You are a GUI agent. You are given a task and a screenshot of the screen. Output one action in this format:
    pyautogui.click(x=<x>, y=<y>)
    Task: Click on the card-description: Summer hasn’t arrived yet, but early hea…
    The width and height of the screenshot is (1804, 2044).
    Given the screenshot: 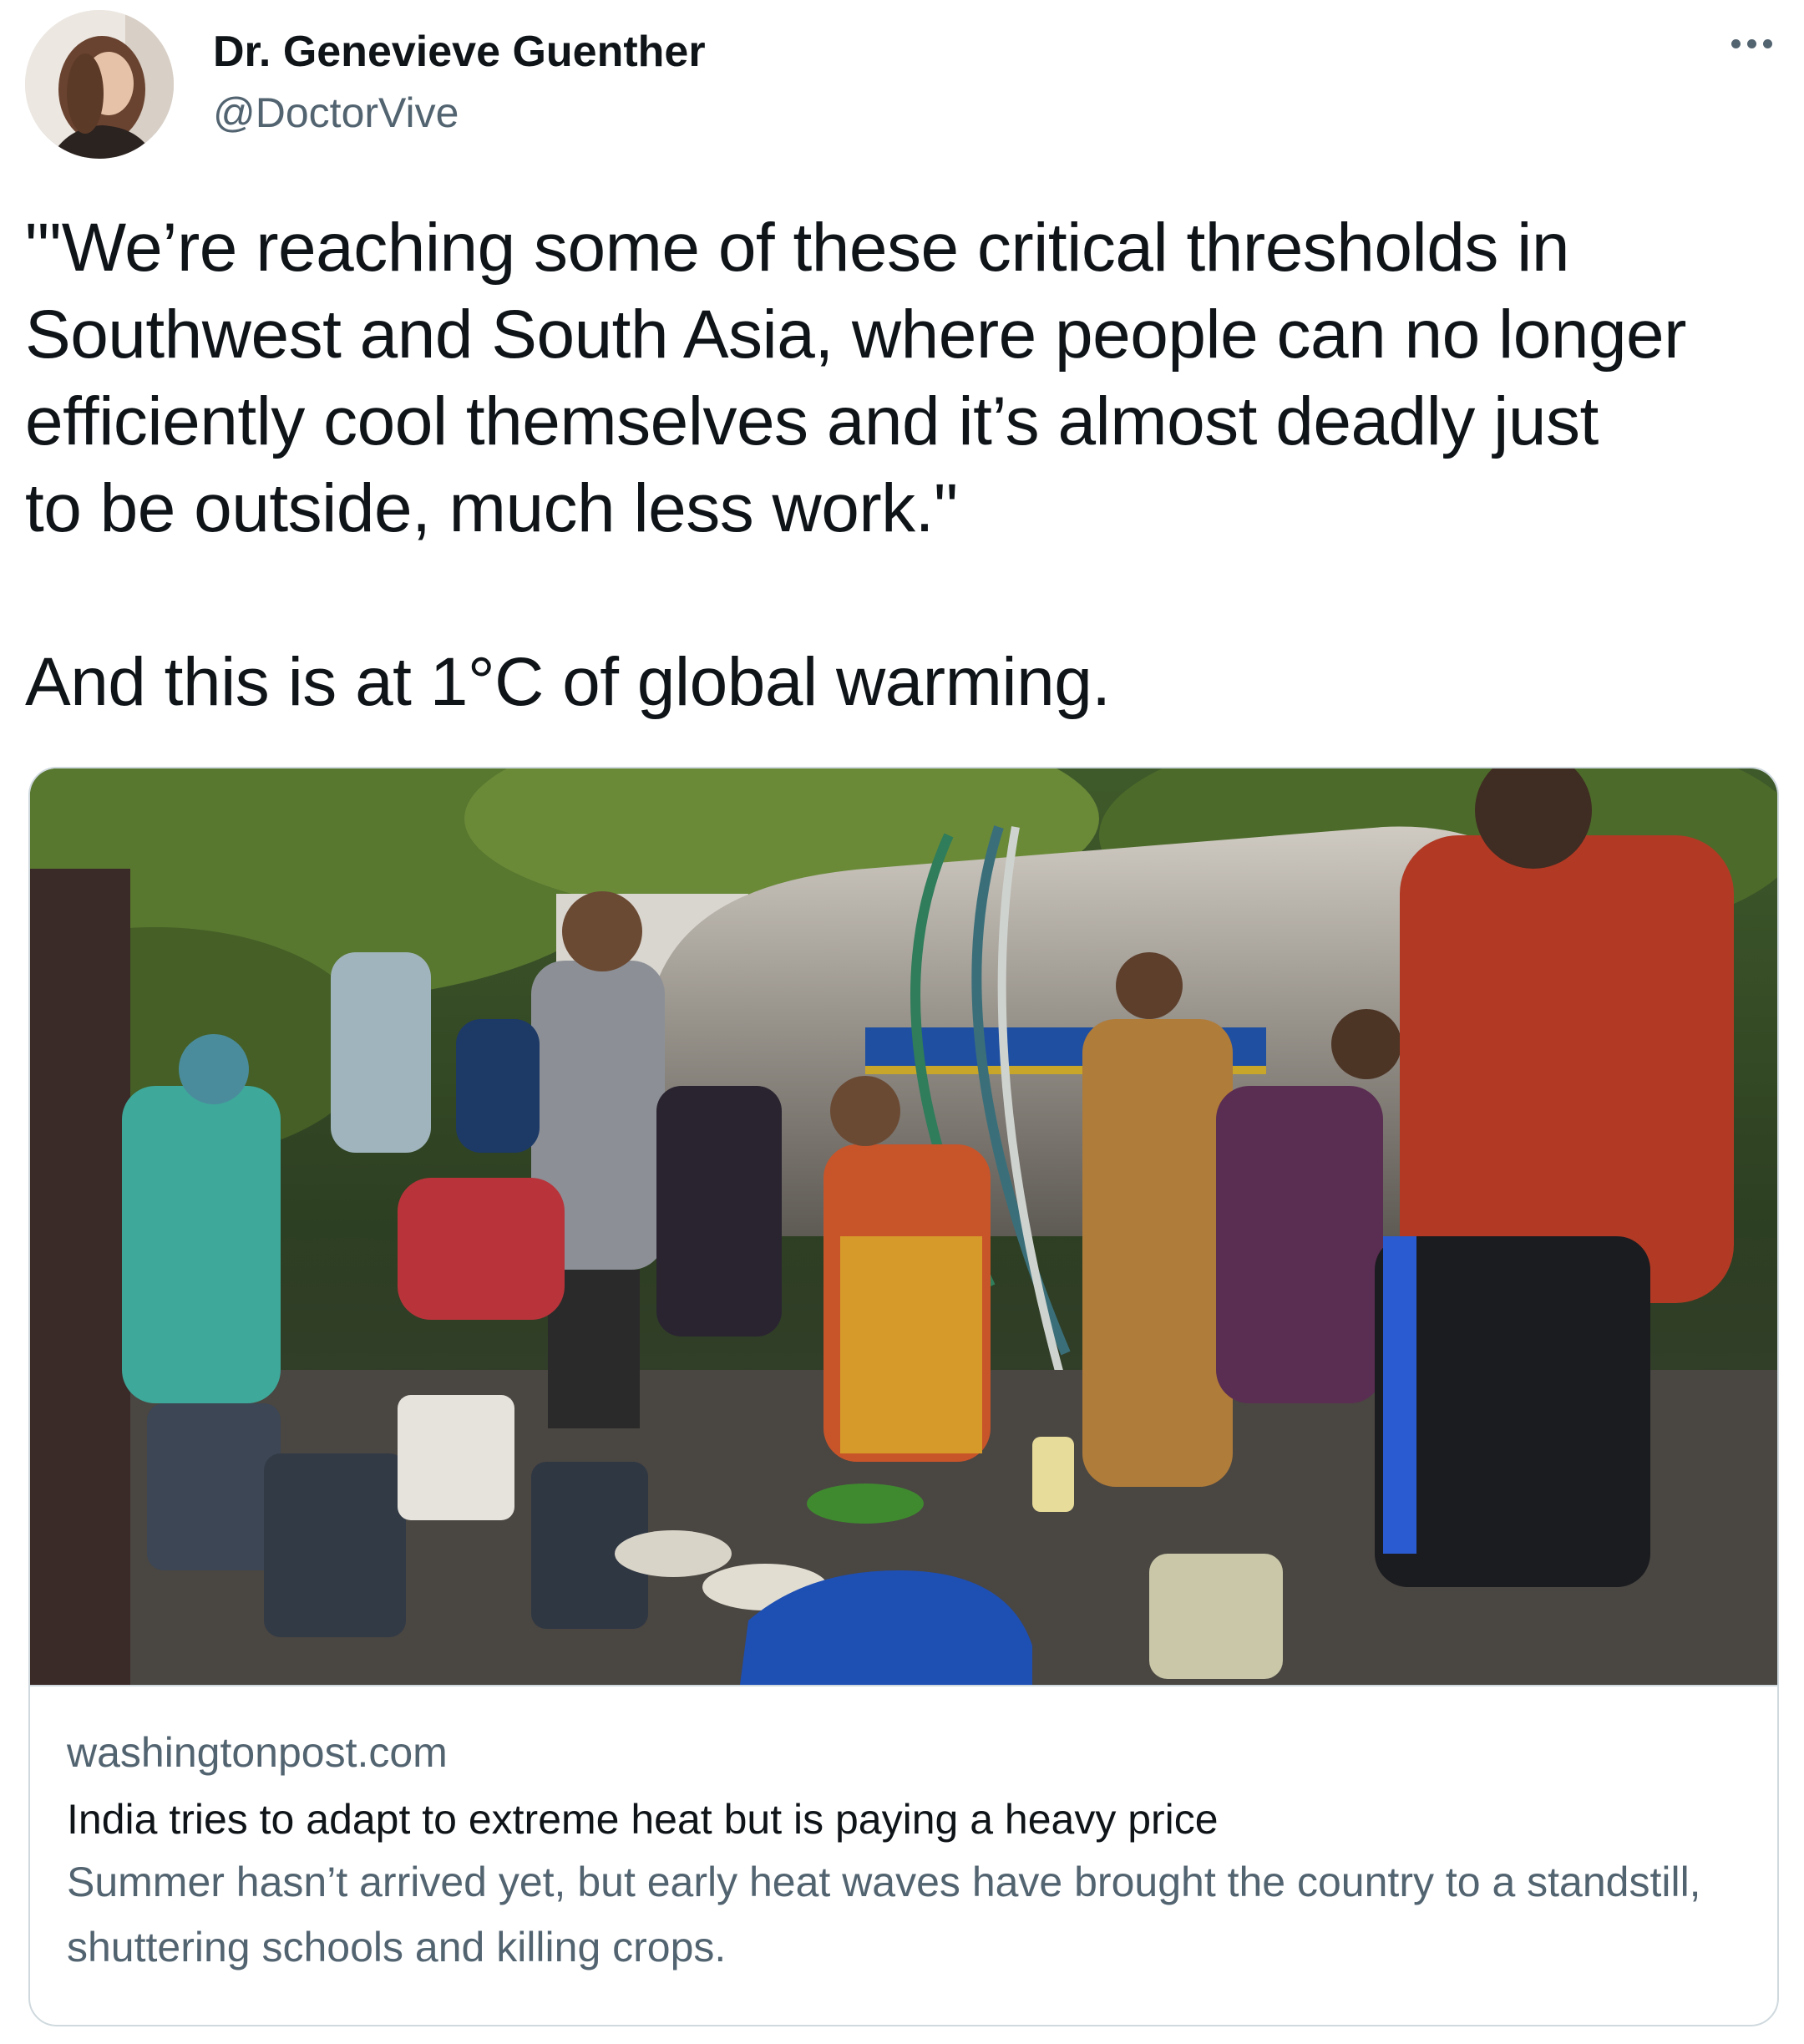 What is the action you would take?
    pyautogui.click(x=884, y=1914)
    